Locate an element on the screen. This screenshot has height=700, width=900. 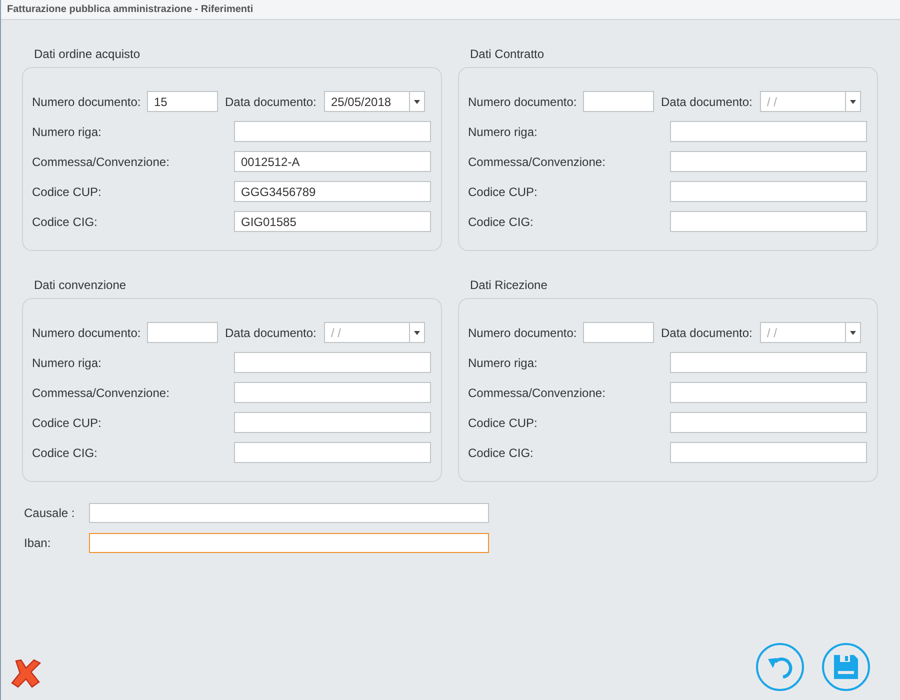
save-button is located at coordinates (846, 667).